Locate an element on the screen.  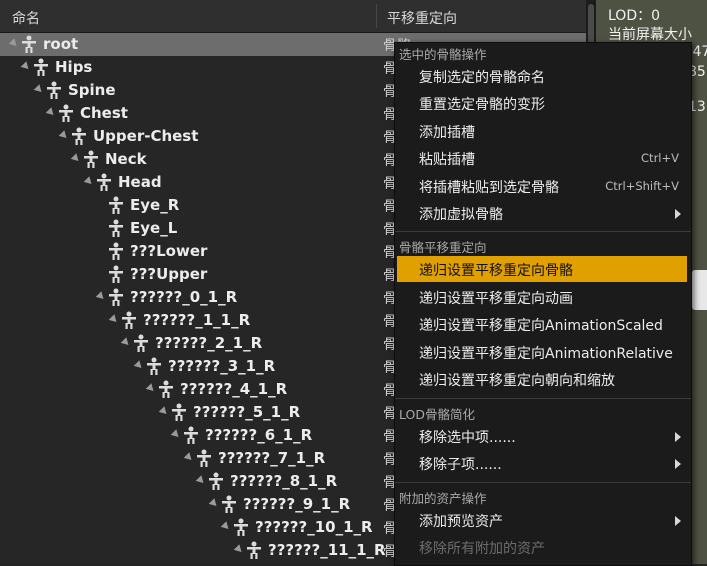
menu-item-add-virtual-bone: 添加虚拟骨骼 is located at coordinates (542, 213).